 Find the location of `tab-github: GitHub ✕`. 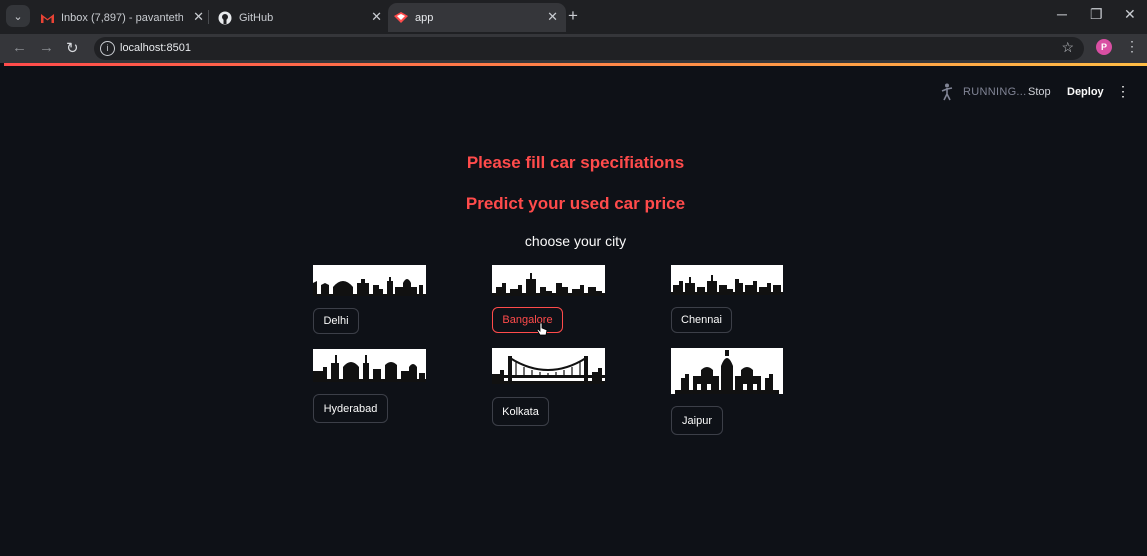

tab-github: GitHub ✕ is located at coordinates (301, 17).